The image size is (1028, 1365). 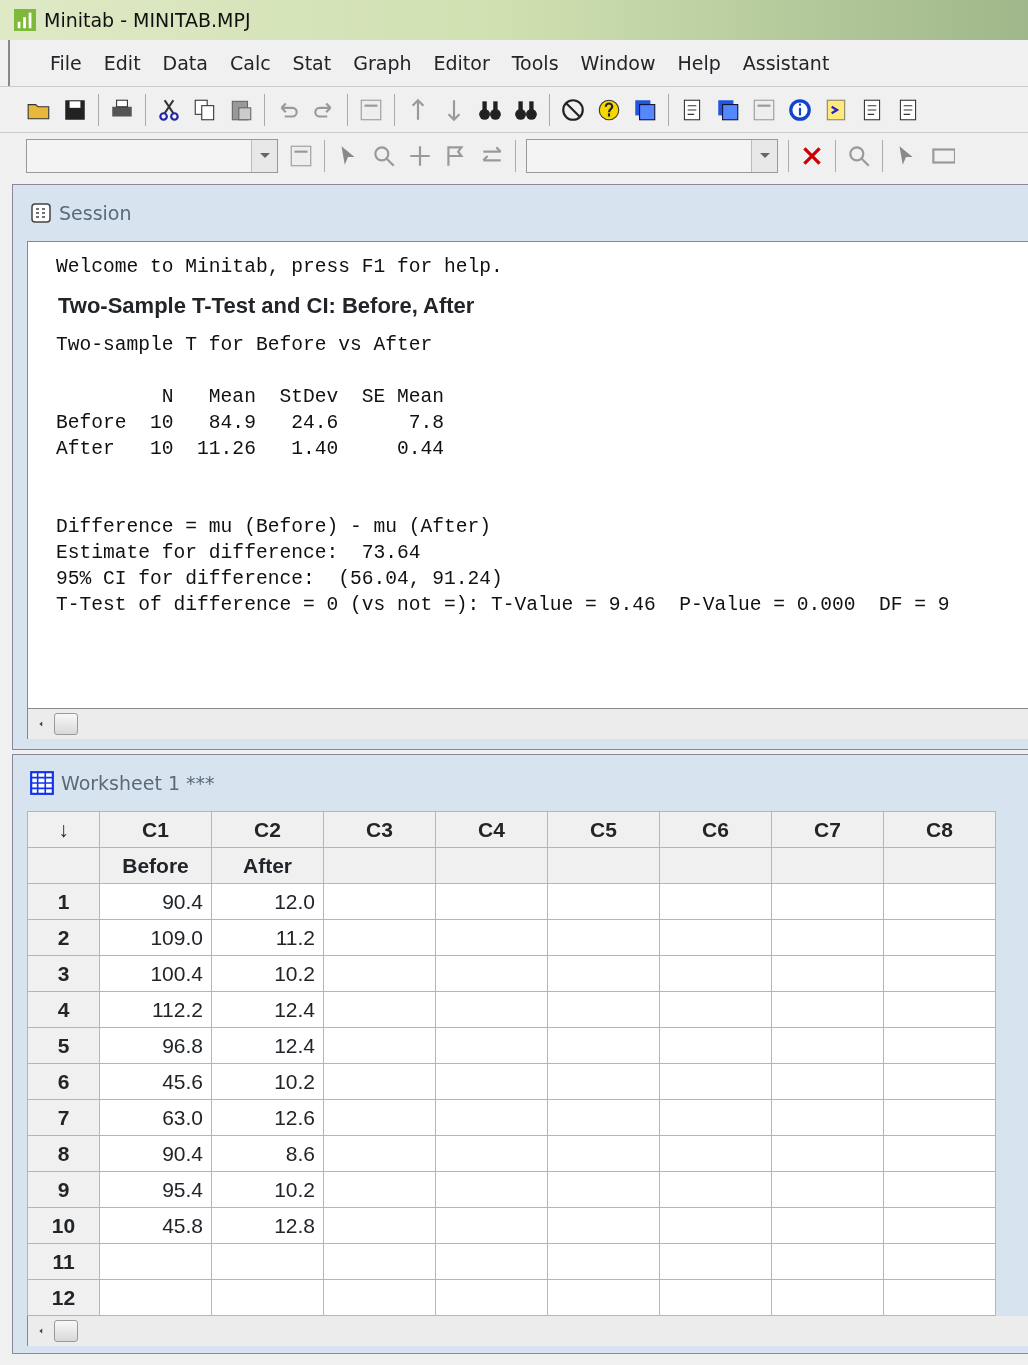 I want to click on window-title: Minitab - MINITAB.MPJ, so click(x=147, y=20).